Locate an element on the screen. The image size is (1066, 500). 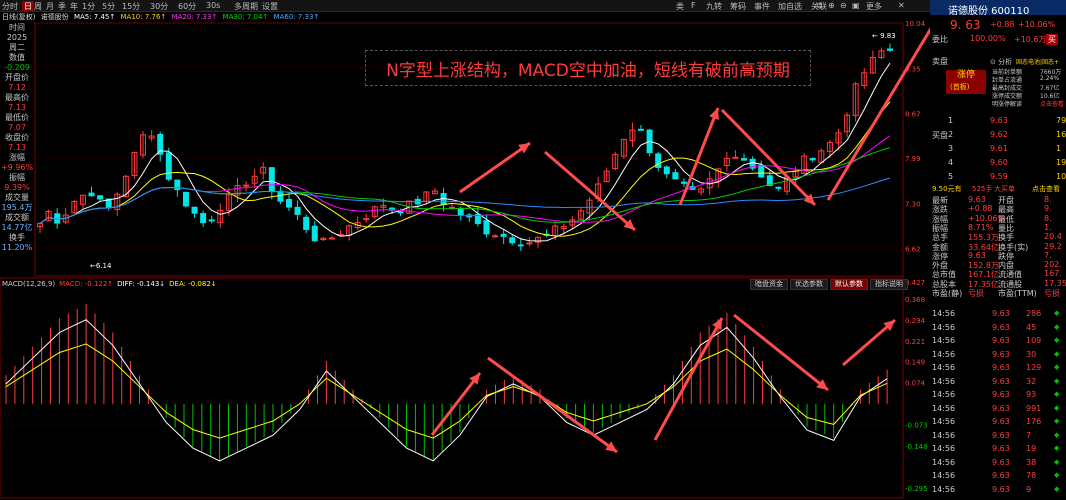
macd-axis-label-3: 0.221 is located at coordinates (915, 342).